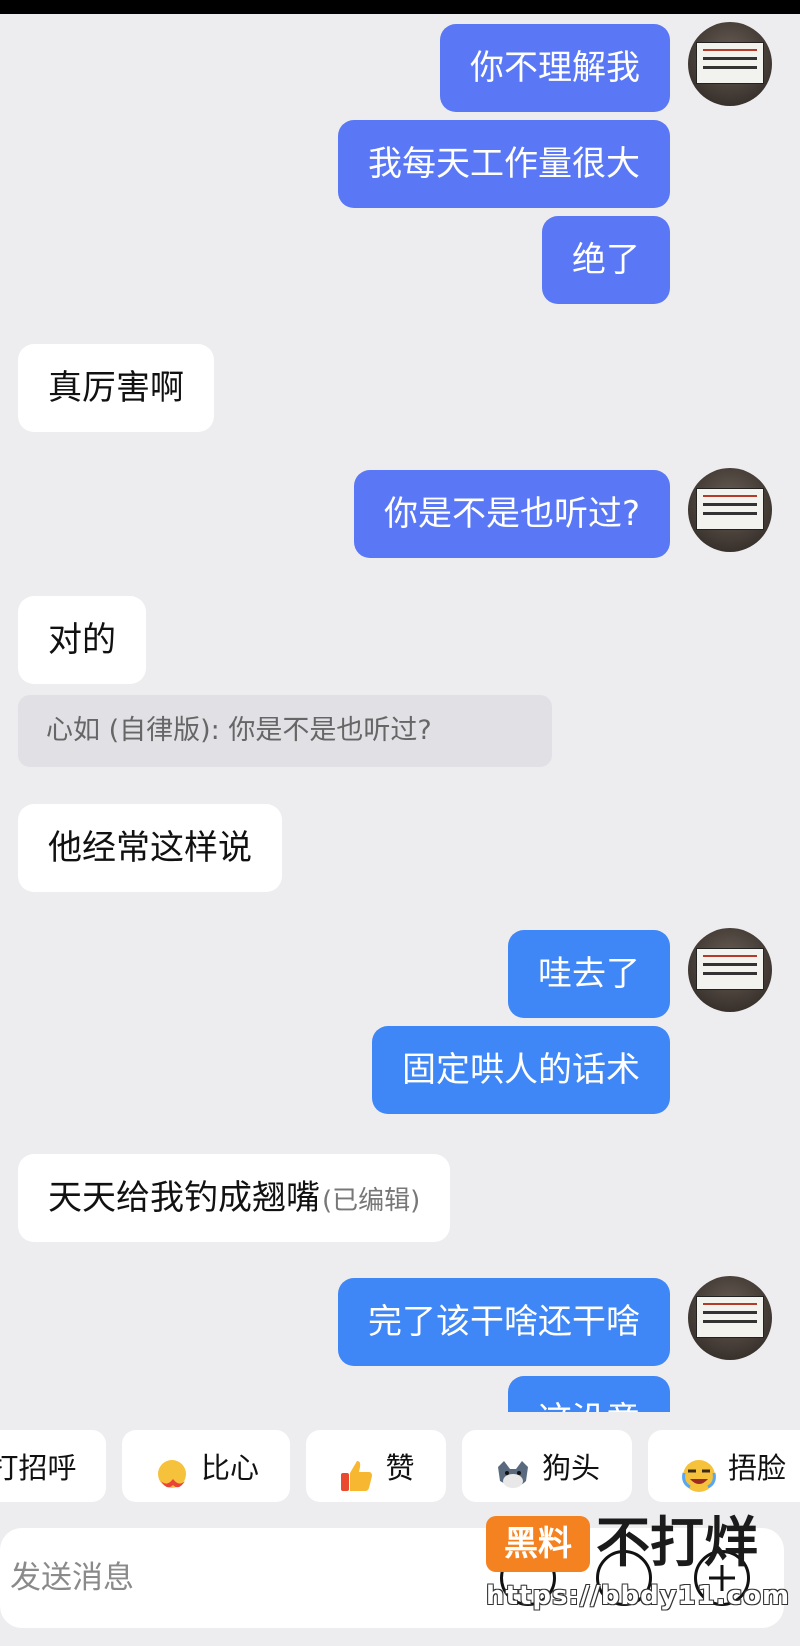 The image size is (800, 1646). Describe the element at coordinates (239, 730) in the screenshot. I see `quoted-reply-text: 心如 (自律版): 你是不是也听过?` at that location.